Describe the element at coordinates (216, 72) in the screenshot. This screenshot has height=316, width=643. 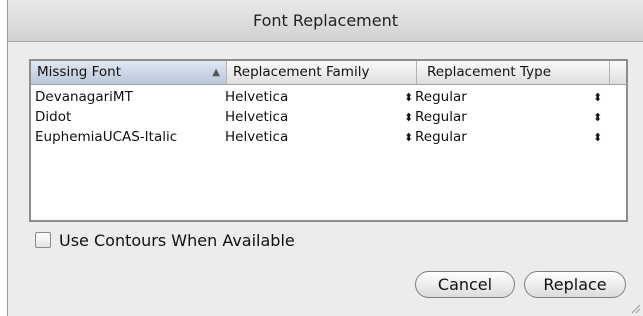
I see `sort-ascending-icon: ▲` at that location.